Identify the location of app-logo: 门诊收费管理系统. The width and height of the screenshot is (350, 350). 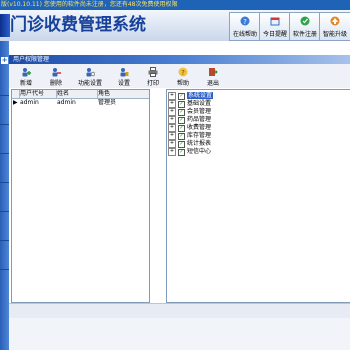
(80, 26).